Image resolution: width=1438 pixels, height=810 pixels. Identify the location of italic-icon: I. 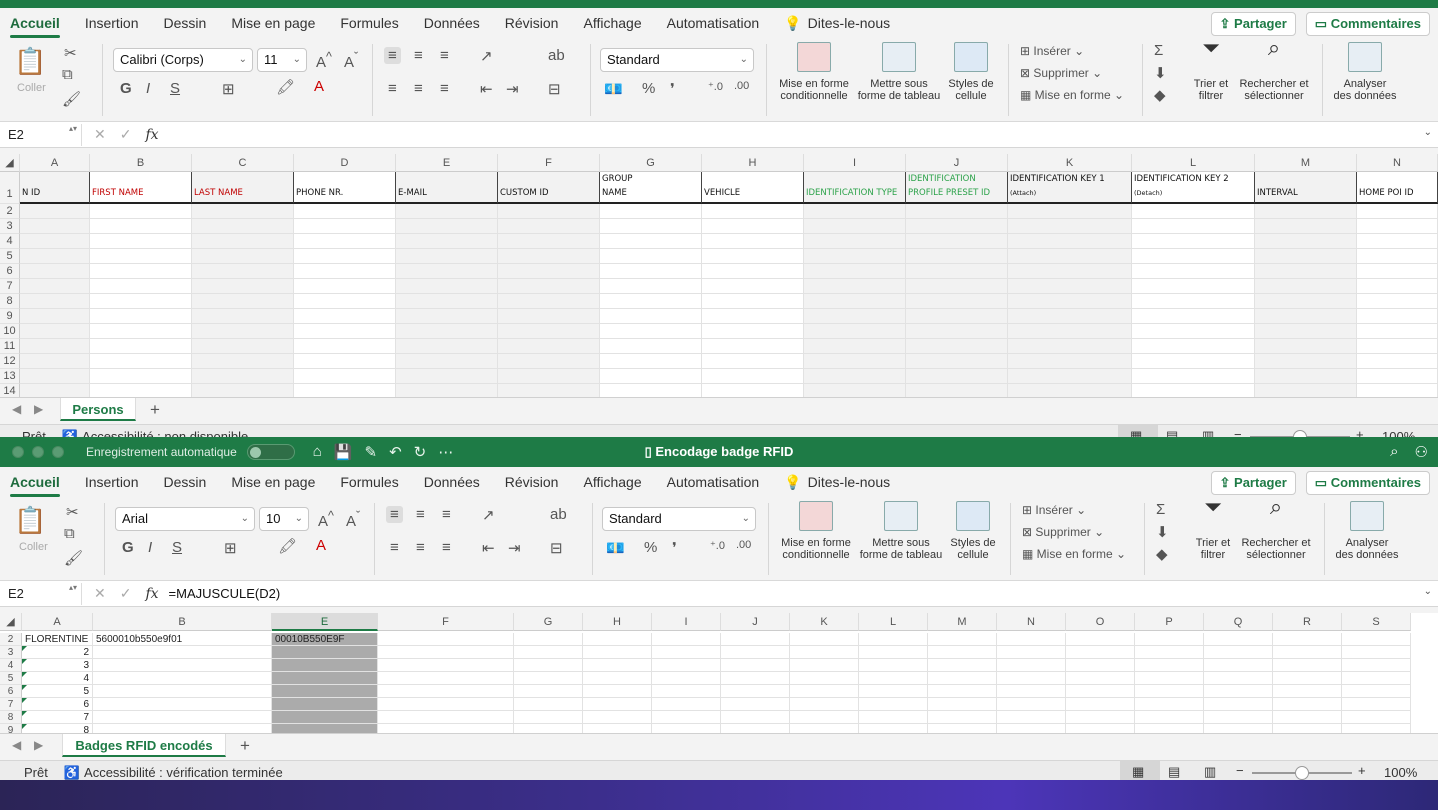
(148, 88).